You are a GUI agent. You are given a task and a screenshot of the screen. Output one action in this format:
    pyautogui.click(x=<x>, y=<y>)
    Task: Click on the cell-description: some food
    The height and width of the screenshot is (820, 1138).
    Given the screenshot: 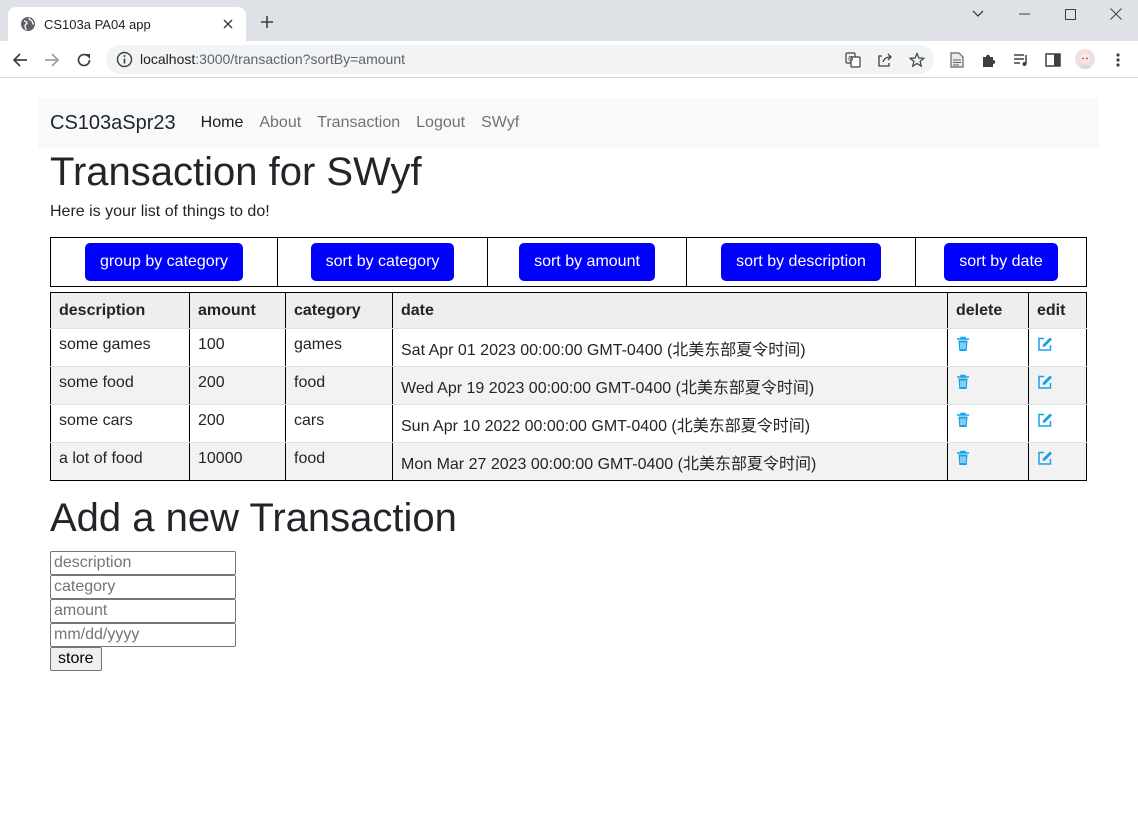 What is the action you would take?
    pyautogui.click(x=120, y=385)
    